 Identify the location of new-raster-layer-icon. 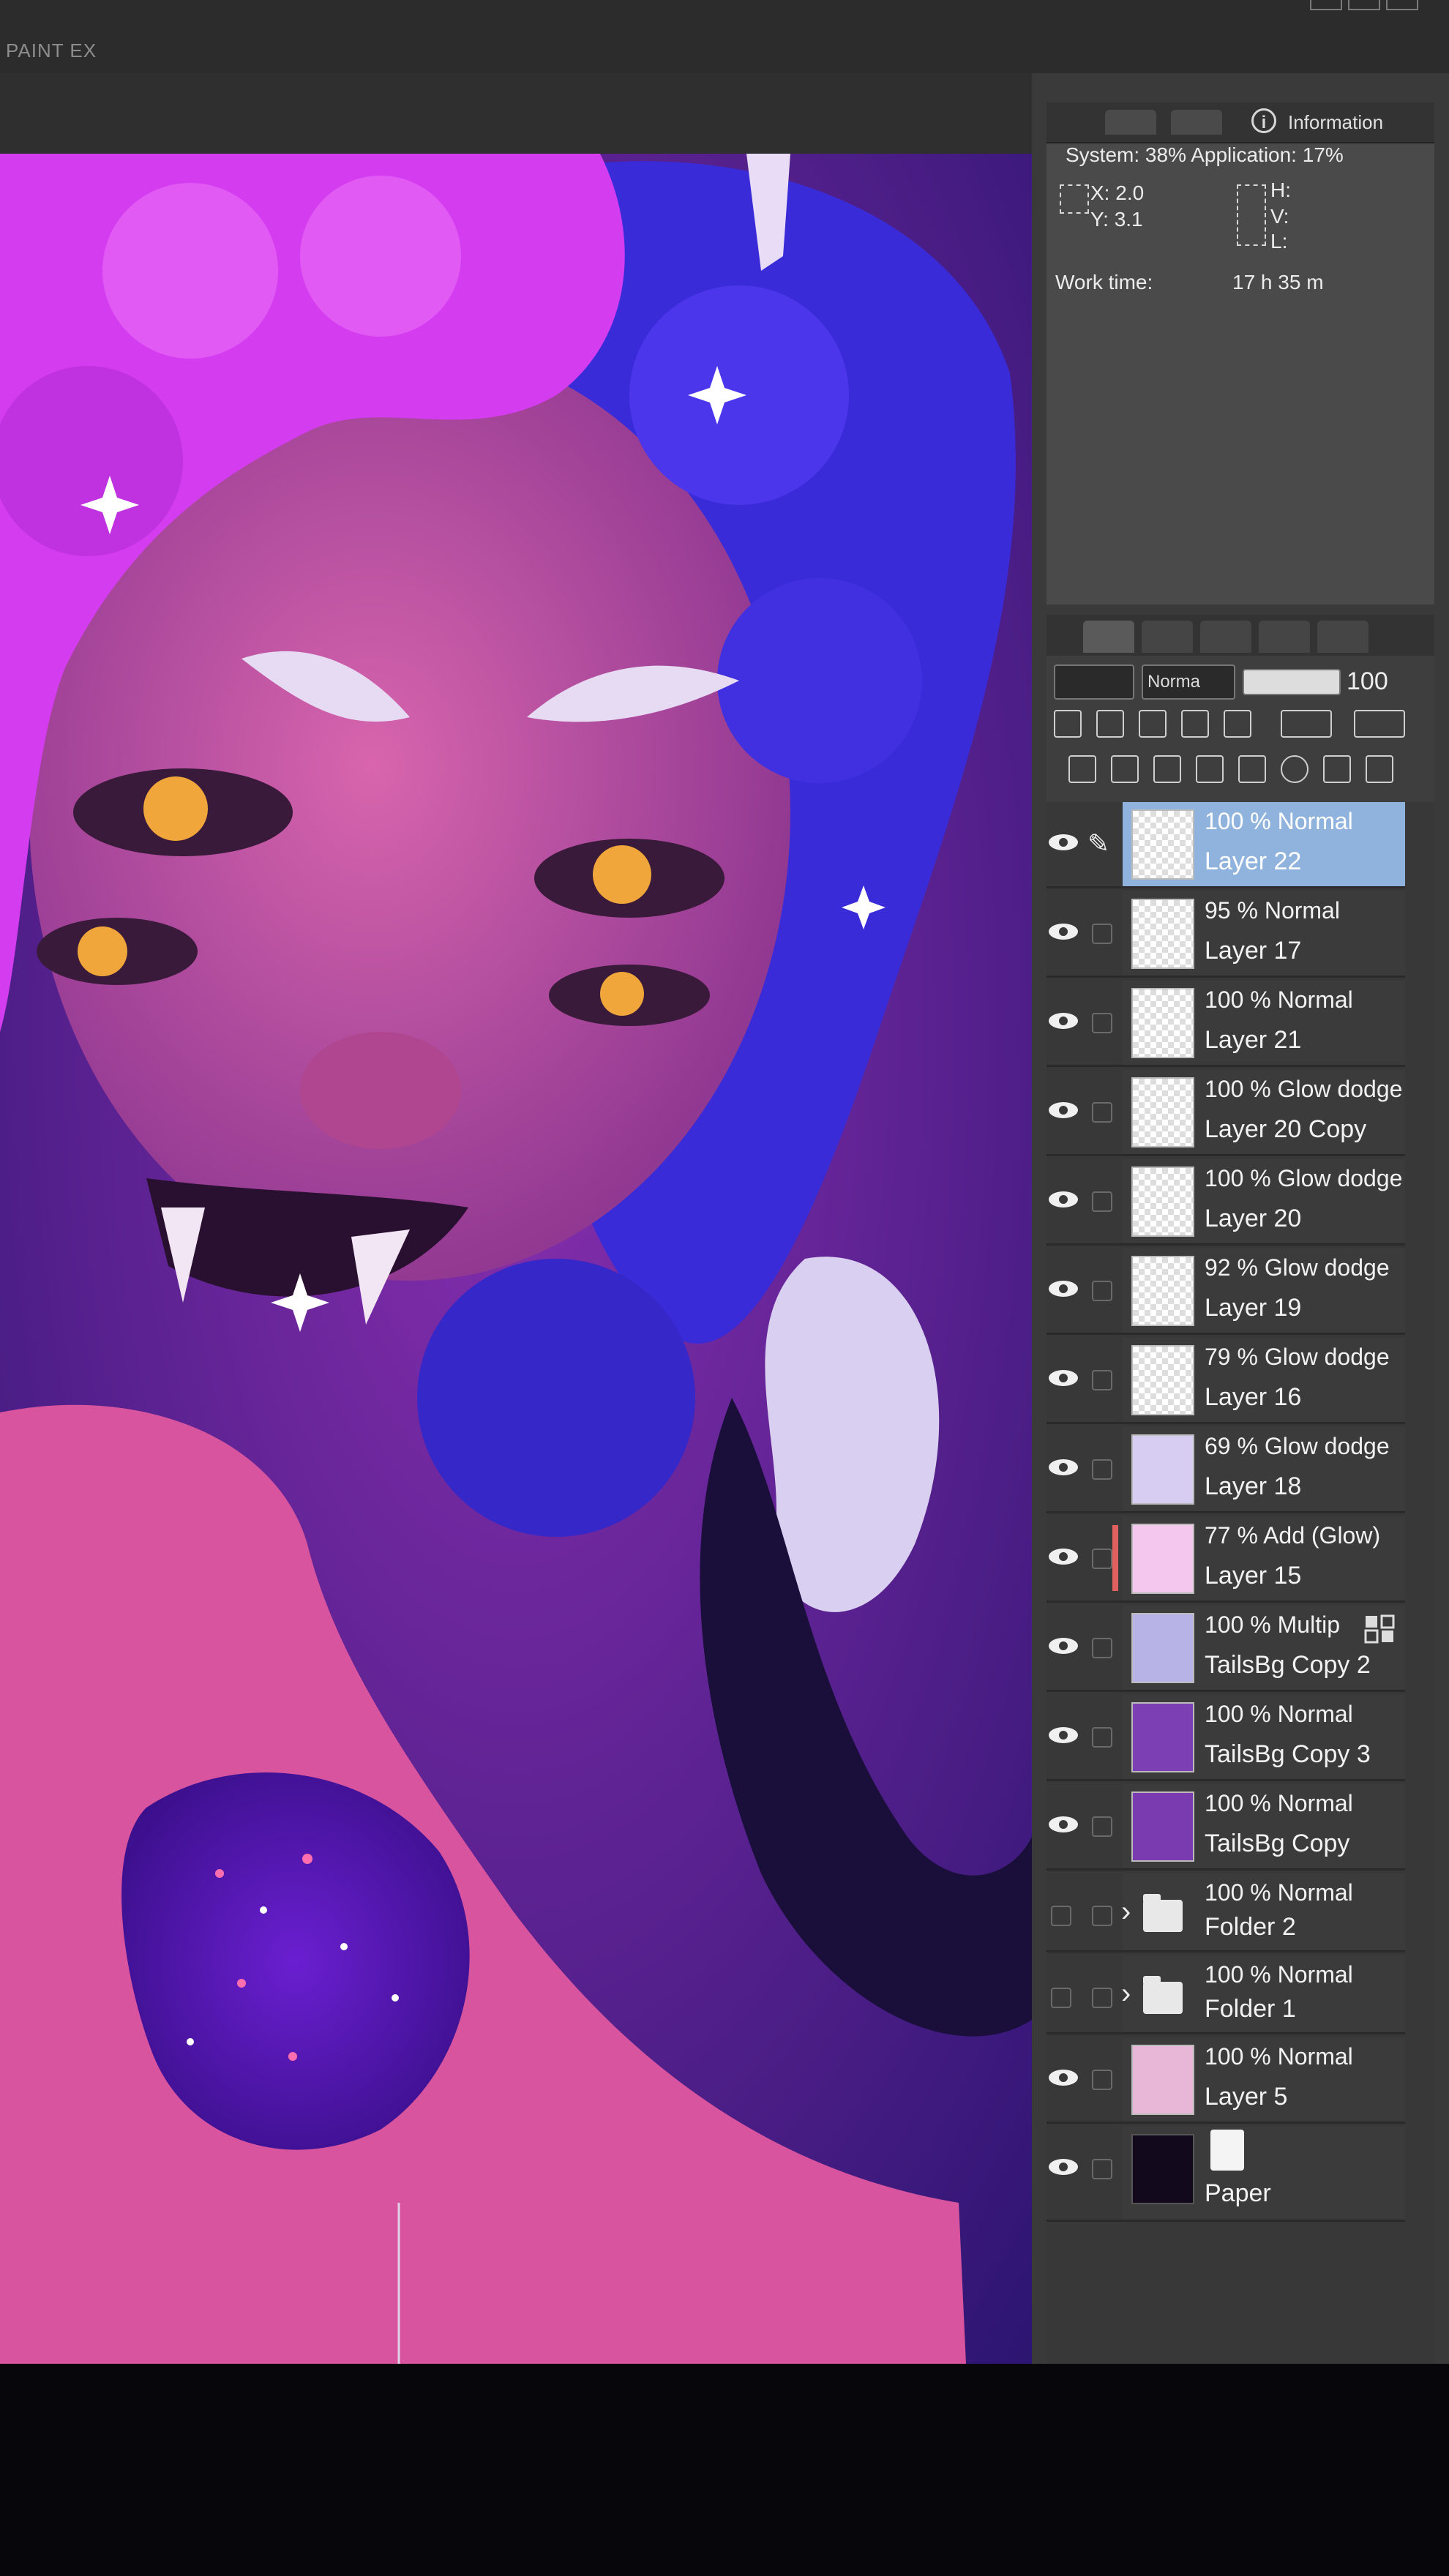
(1082, 769).